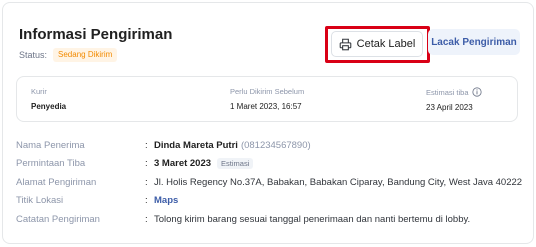 This screenshot has height=247, width=536. Describe the element at coordinates (271, 201) in the screenshot. I see `detail-row-location: Titik Lokasi : Maps` at that location.